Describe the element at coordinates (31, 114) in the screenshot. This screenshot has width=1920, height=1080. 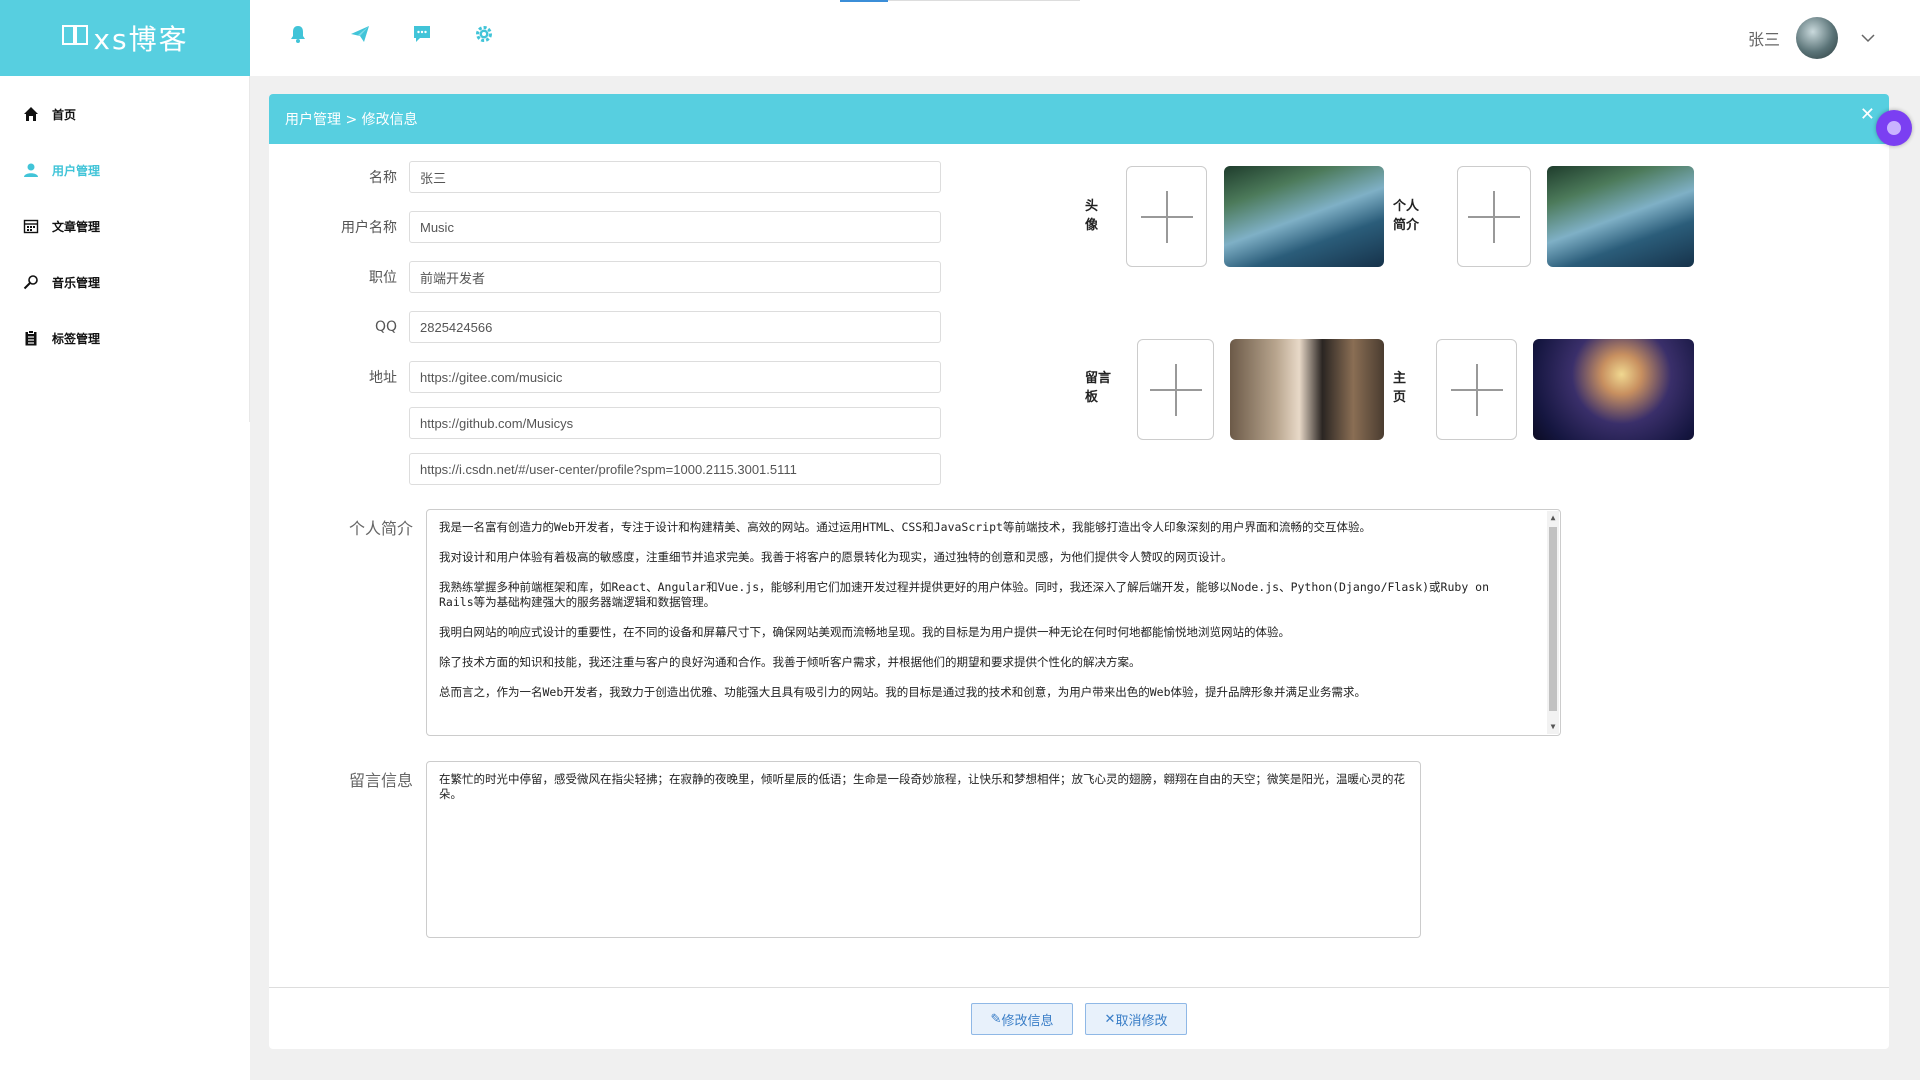
I see `home-icon` at that location.